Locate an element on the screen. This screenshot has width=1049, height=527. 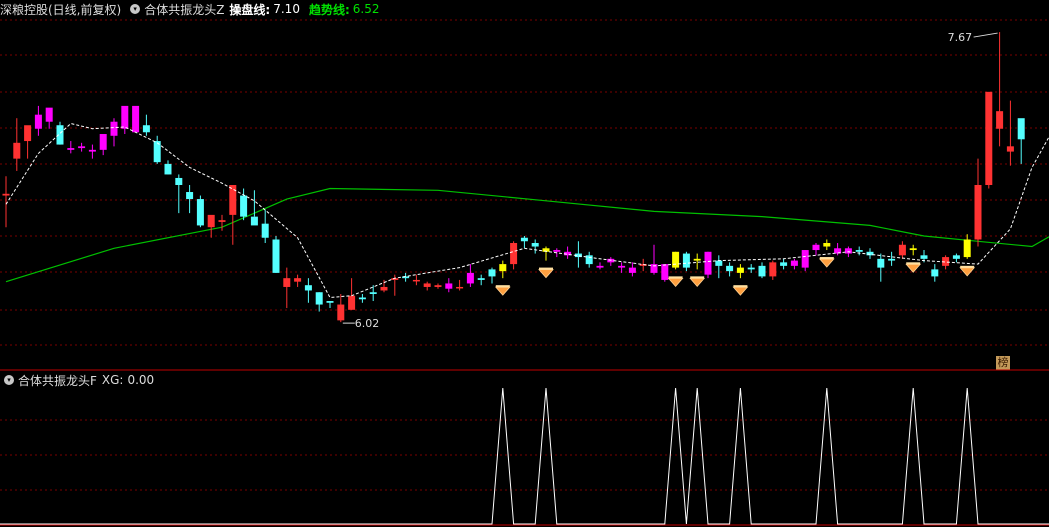
cao-label: 操盘线: is located at coordinates (250, 9).